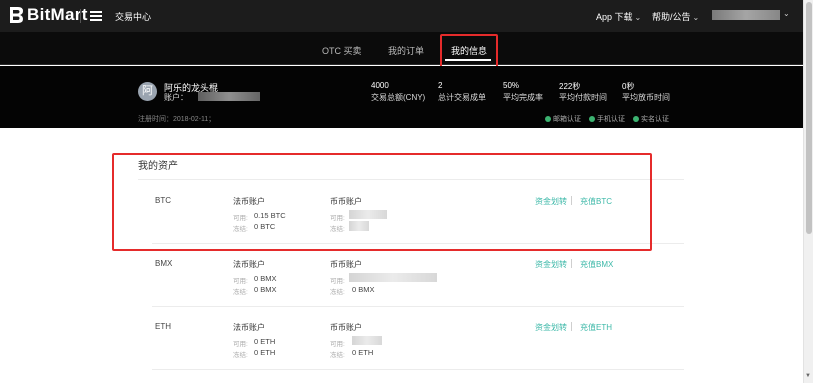  I want to click on scroll-down-arrow-icon: ▼, so click(808, 376).